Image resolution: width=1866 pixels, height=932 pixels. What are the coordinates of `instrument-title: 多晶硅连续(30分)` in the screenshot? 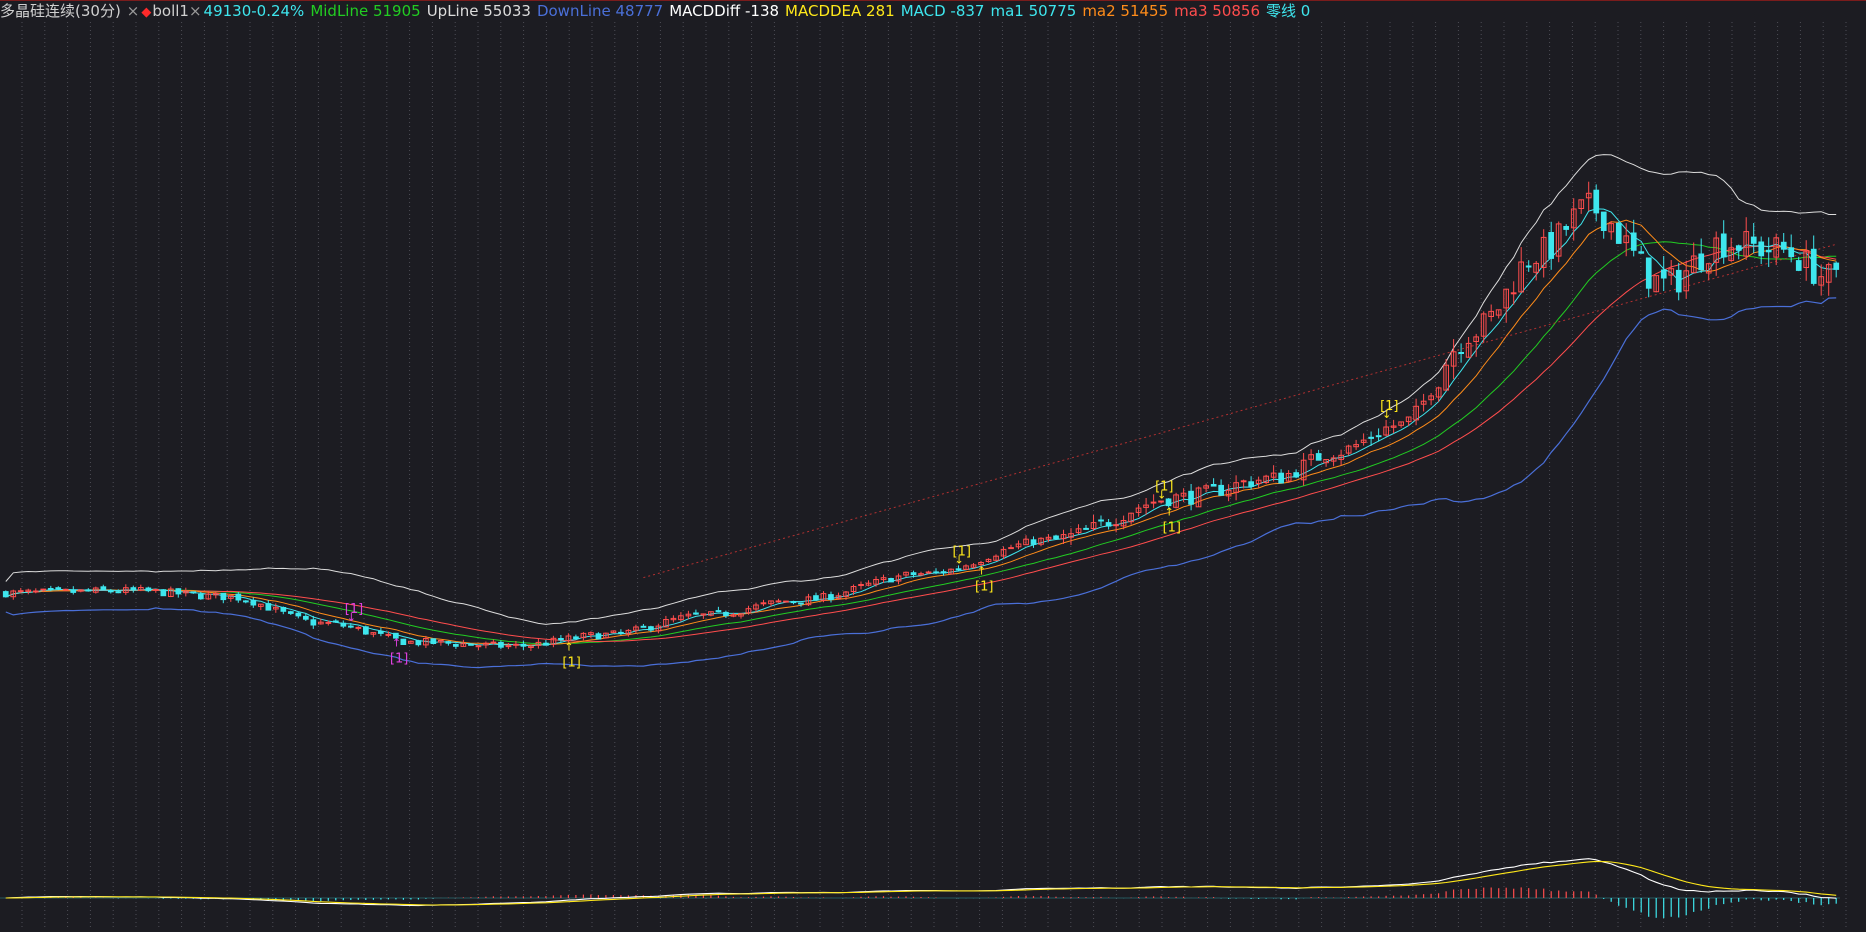 It's located at (60, 11).